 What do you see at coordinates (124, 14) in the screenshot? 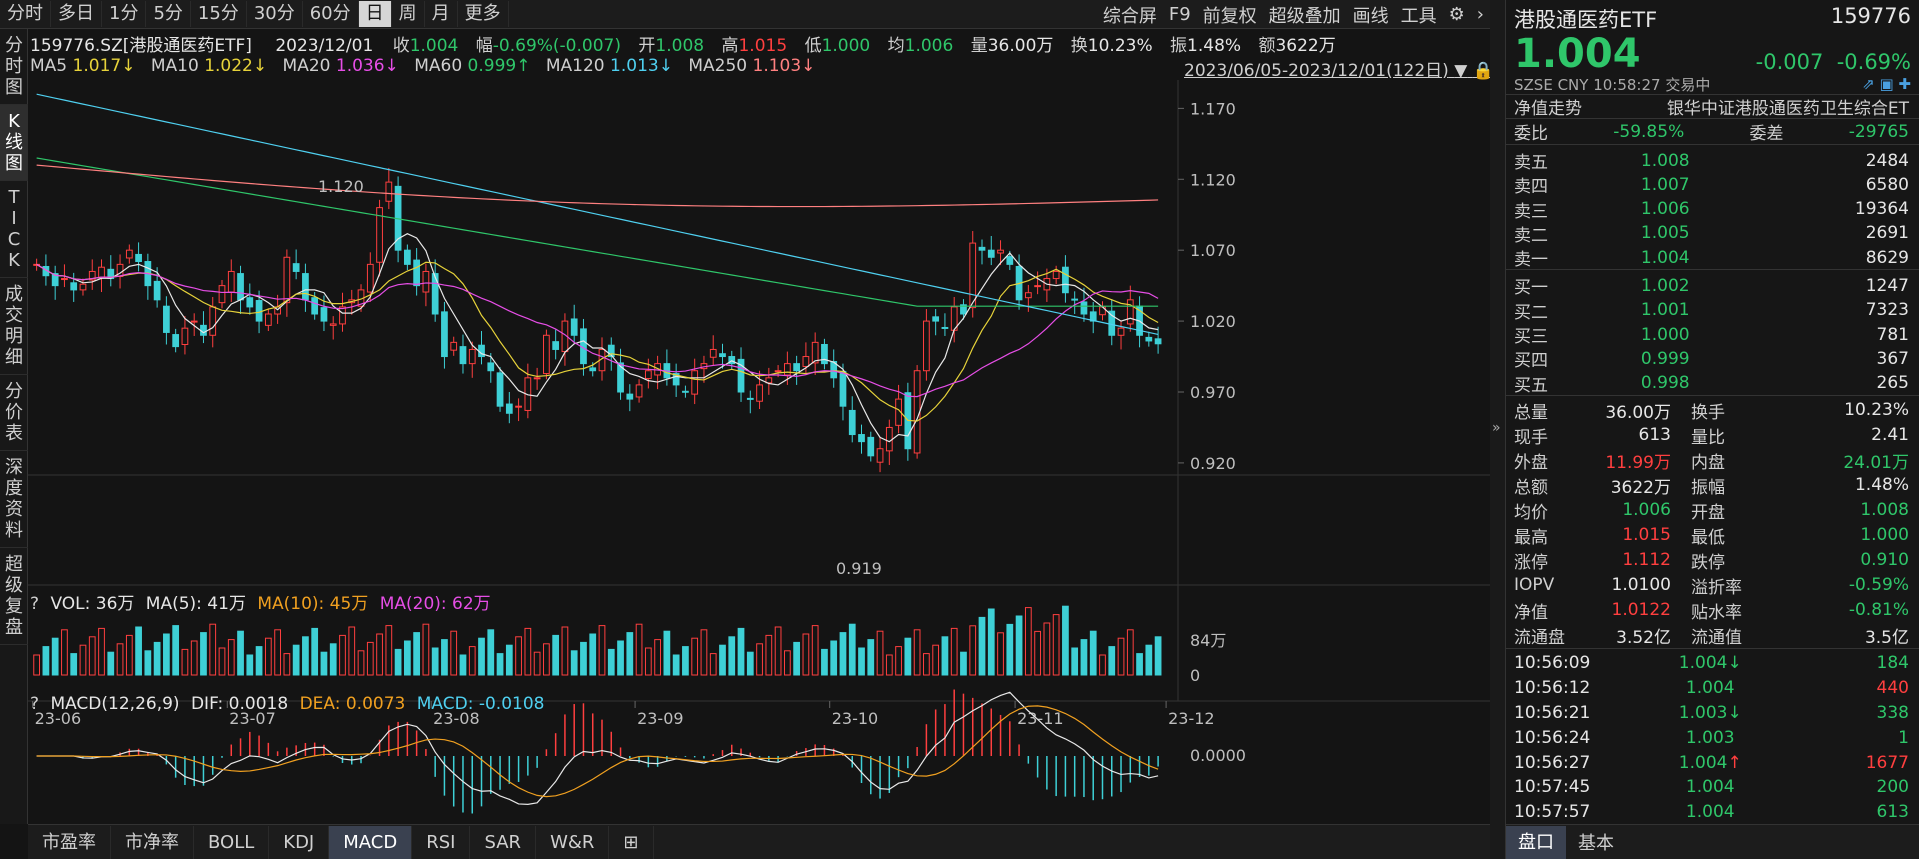
I see `period-2: 1分` at bounding box center [124, 14].